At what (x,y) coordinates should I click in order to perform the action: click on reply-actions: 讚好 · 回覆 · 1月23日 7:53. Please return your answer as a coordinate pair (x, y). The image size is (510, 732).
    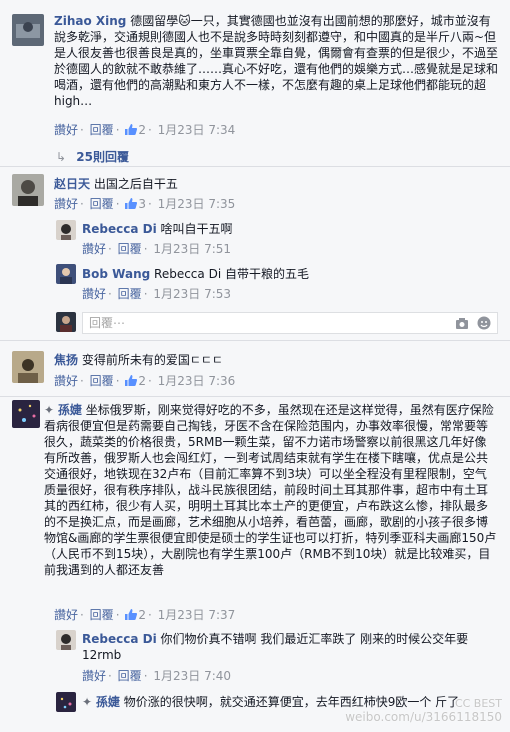
    Looking at the image, I should click on (157, 294).